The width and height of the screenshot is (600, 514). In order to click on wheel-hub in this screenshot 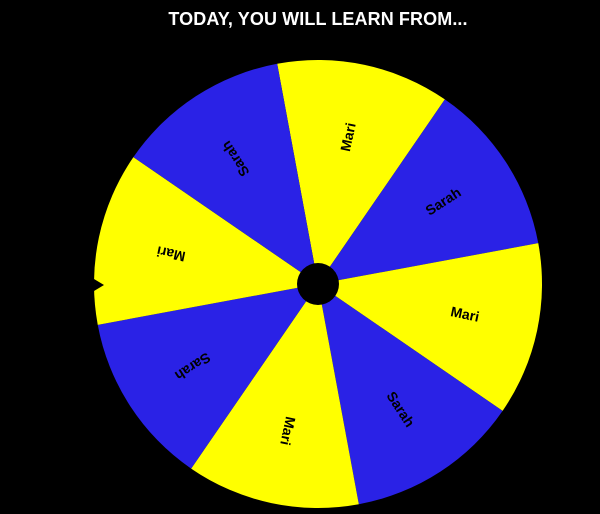, I will do `click(318, 284)`.